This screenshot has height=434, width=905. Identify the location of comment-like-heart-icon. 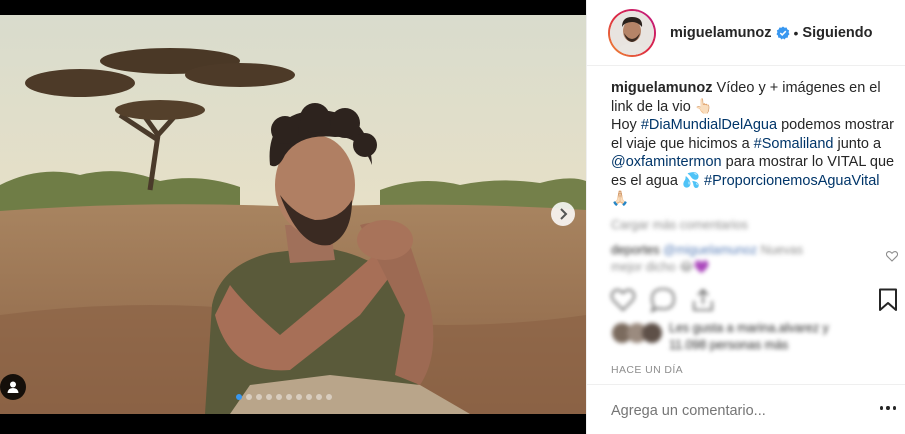
(892, 256).